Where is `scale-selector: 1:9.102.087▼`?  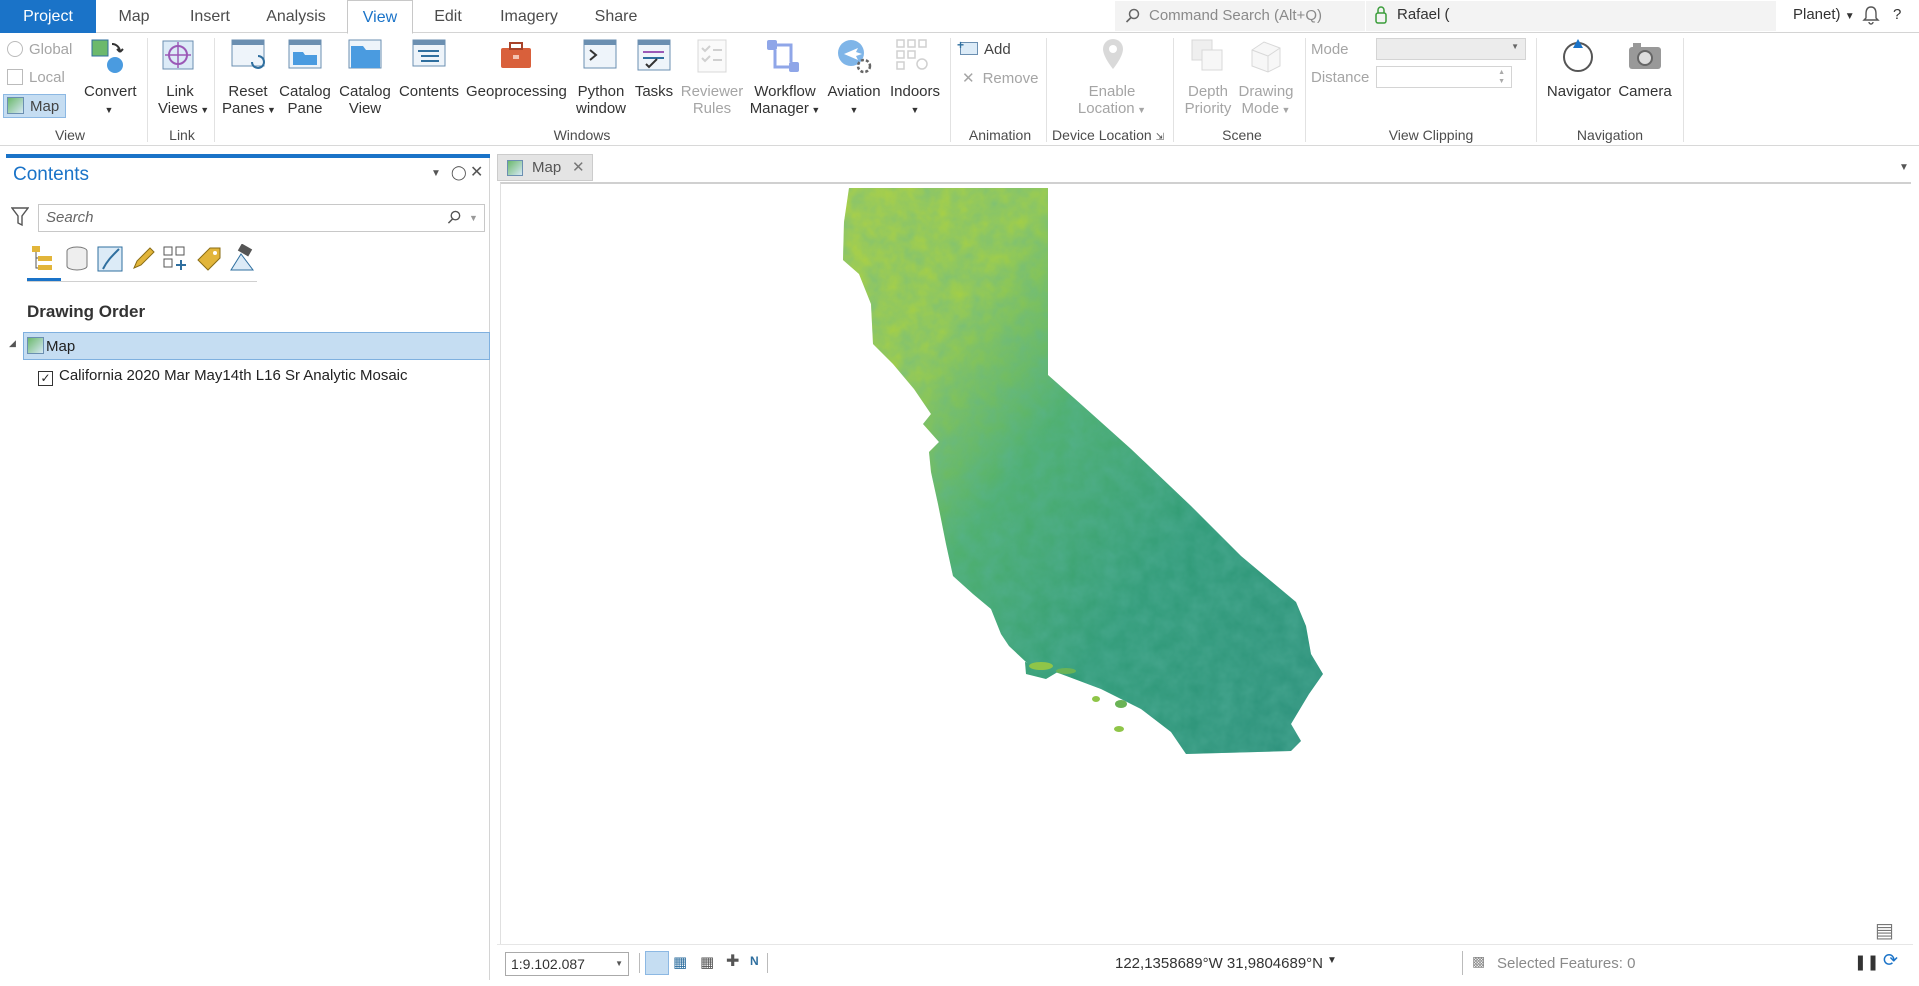 scale-selector: 1:9.102.087▼ is located at coordinates (567, 964).